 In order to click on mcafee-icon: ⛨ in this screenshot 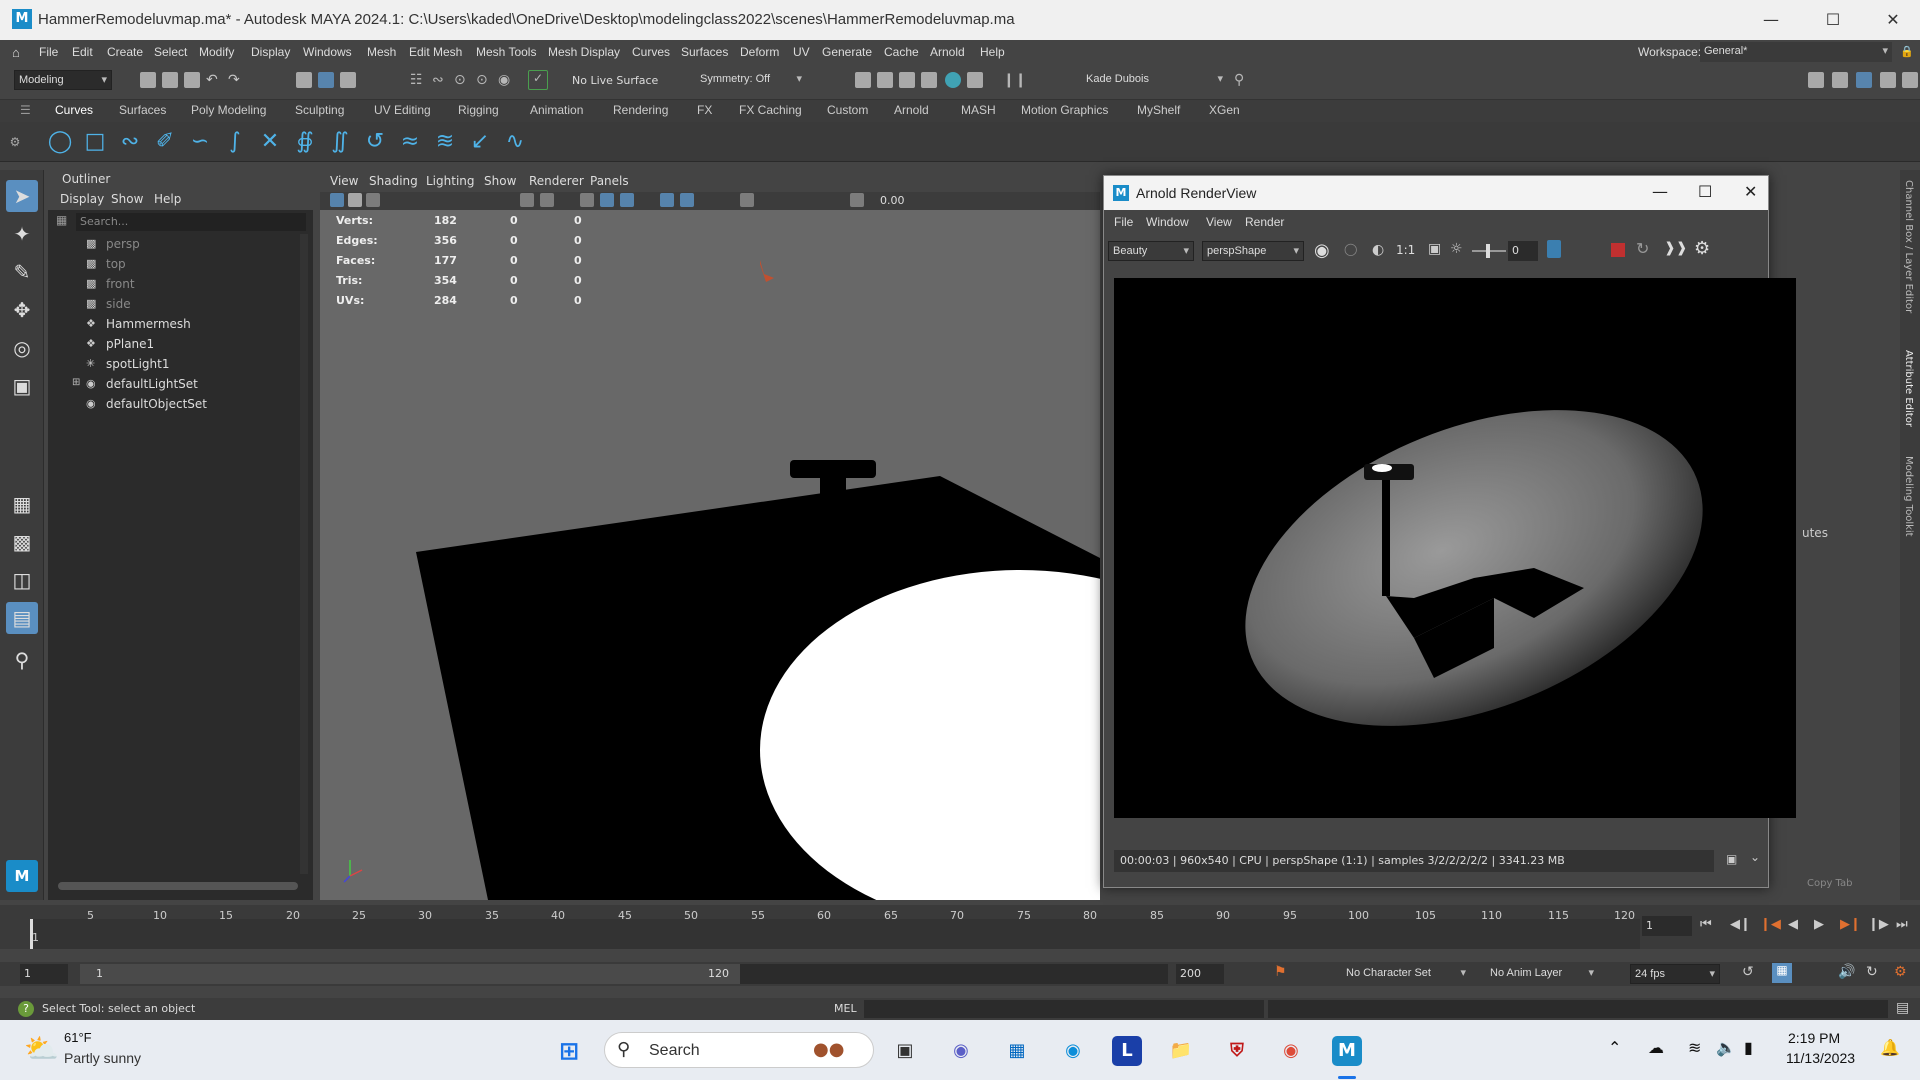, I will do `click(1237, 1051)`.